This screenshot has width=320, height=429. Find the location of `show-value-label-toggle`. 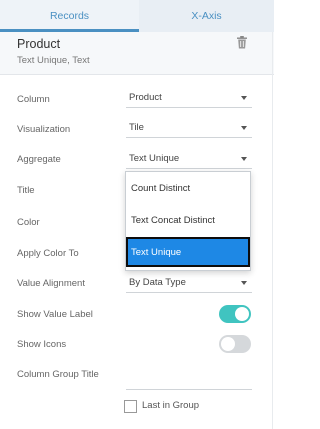

show-value-label-toggle is located at coordinates (235, 314).